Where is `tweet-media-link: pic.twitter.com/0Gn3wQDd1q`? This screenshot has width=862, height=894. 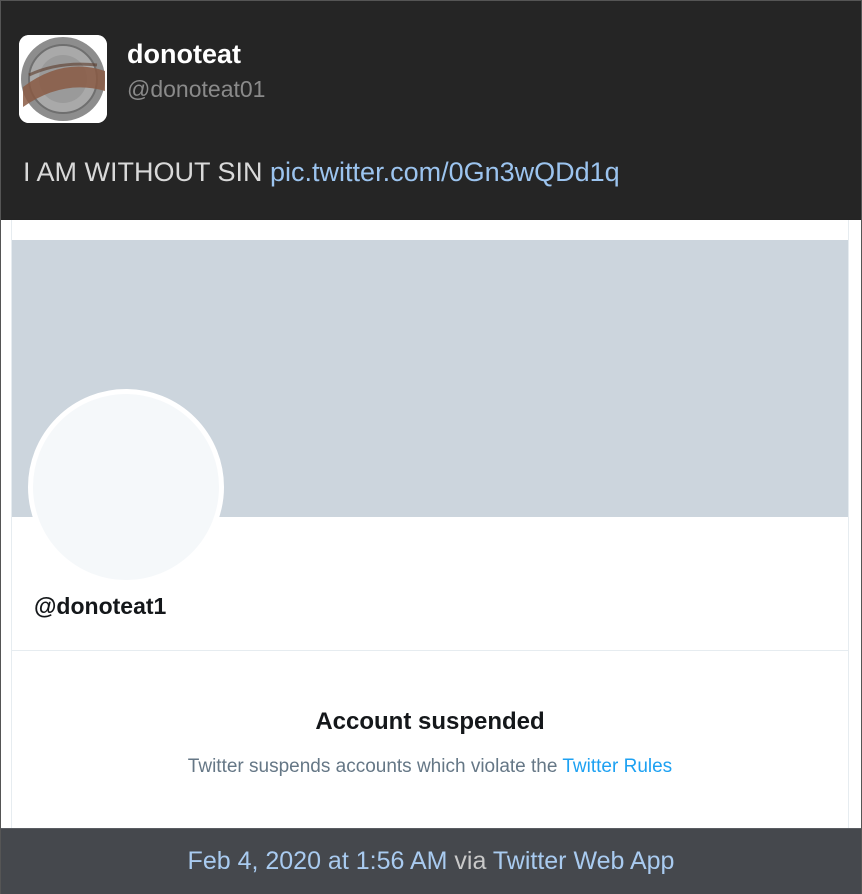
tweet-media-link: pic.twitter.com/0Gn3wQDd1q is located at coordinates (445, 172).